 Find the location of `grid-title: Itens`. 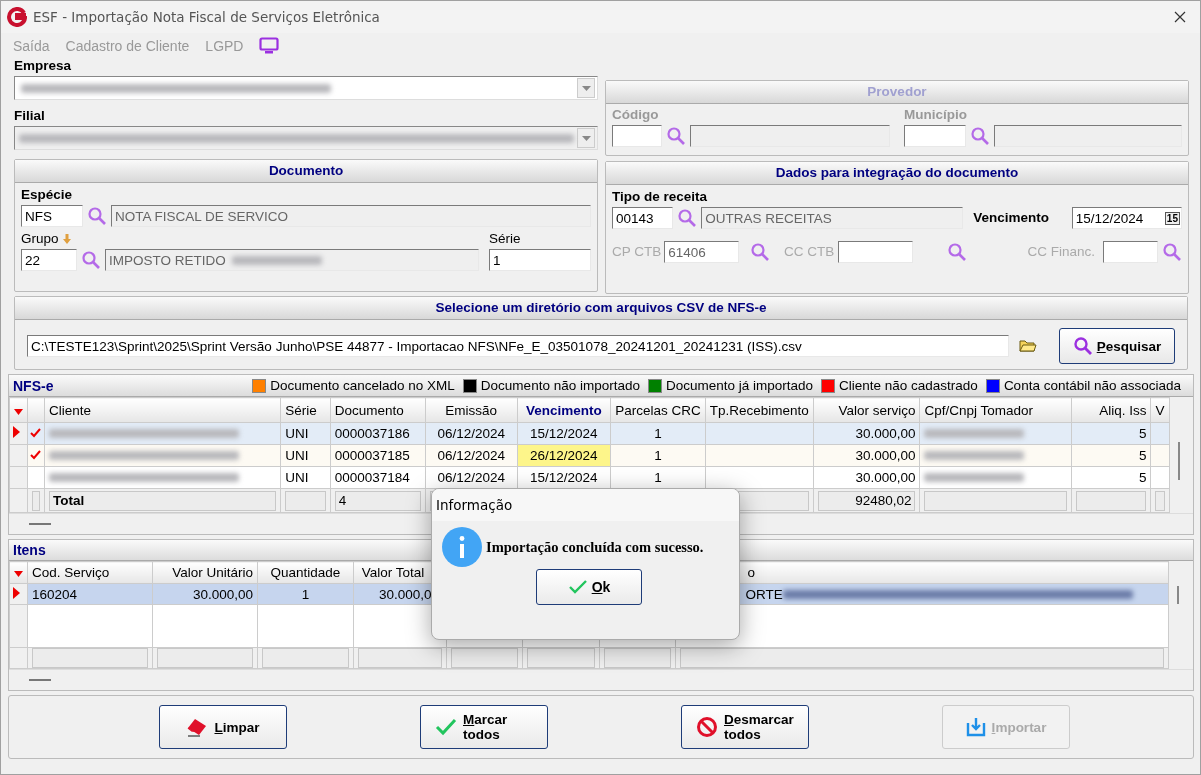

grid-title: Itens is located at coordinates (29, 550).